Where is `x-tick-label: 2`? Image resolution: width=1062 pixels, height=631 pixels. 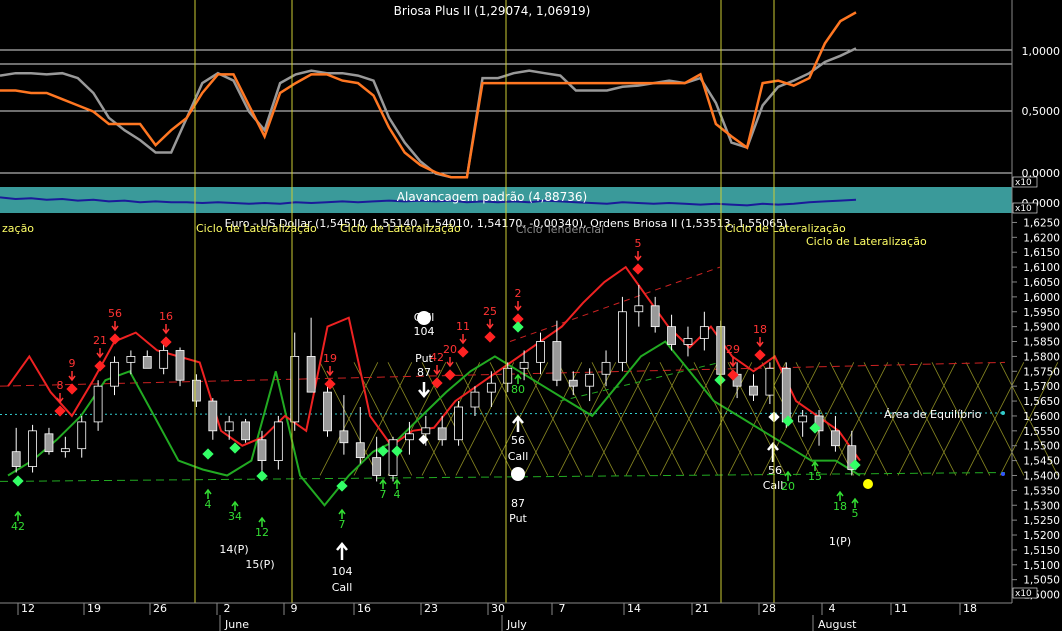 x-tick-label: 2 is located at coordinates (227, 608).